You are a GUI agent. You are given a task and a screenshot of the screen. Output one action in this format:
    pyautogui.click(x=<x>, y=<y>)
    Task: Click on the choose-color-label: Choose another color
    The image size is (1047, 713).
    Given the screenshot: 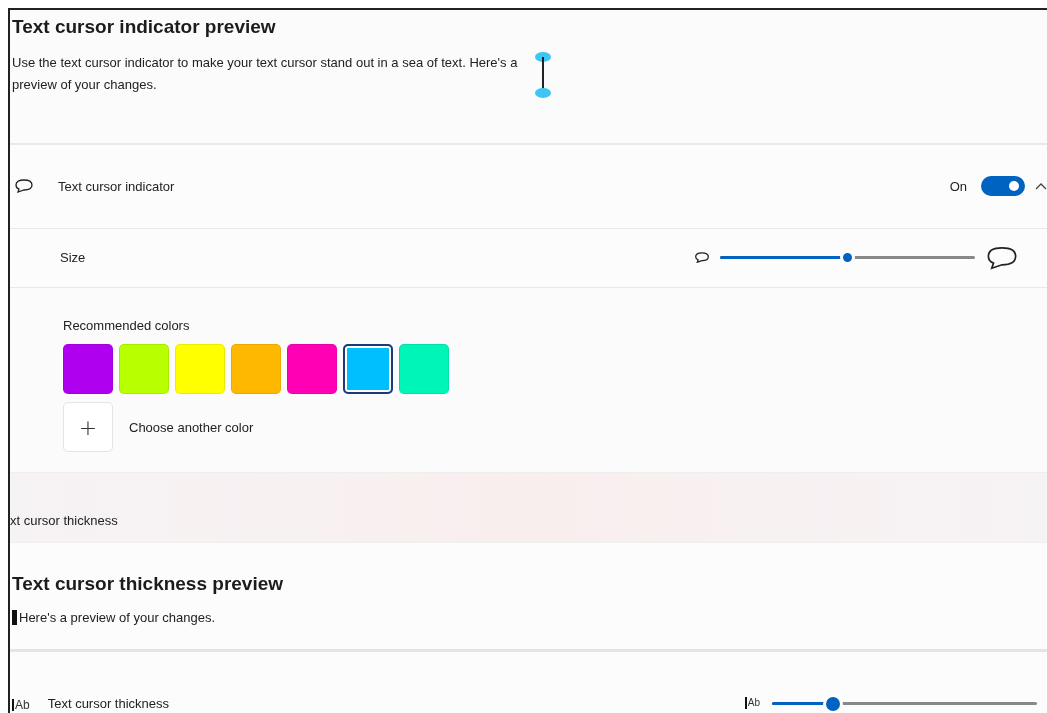 What is the action you would take?
    pyautogui.click(x=191, y=427)
    